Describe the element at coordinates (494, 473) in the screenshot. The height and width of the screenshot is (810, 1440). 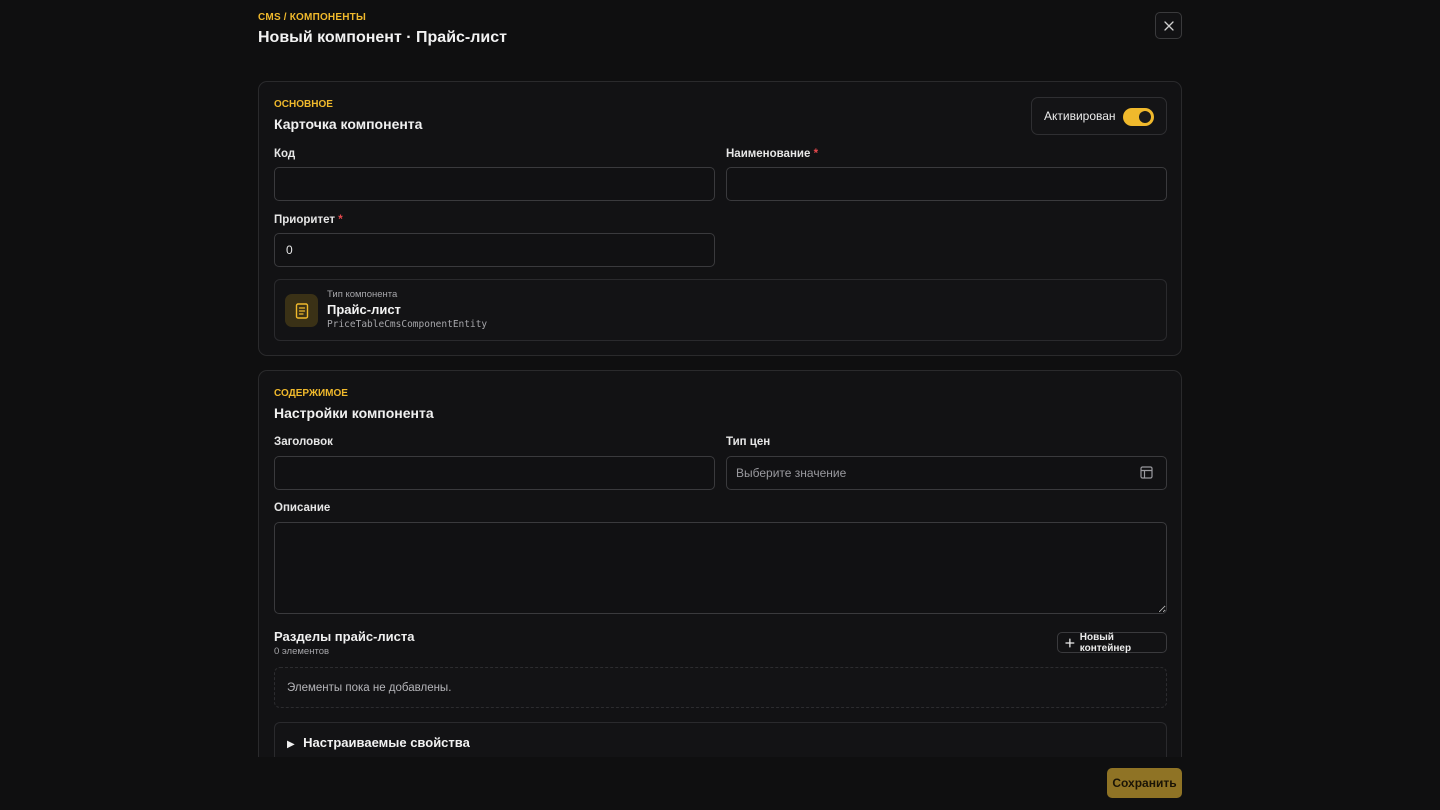
I see `heading-input` at that location.